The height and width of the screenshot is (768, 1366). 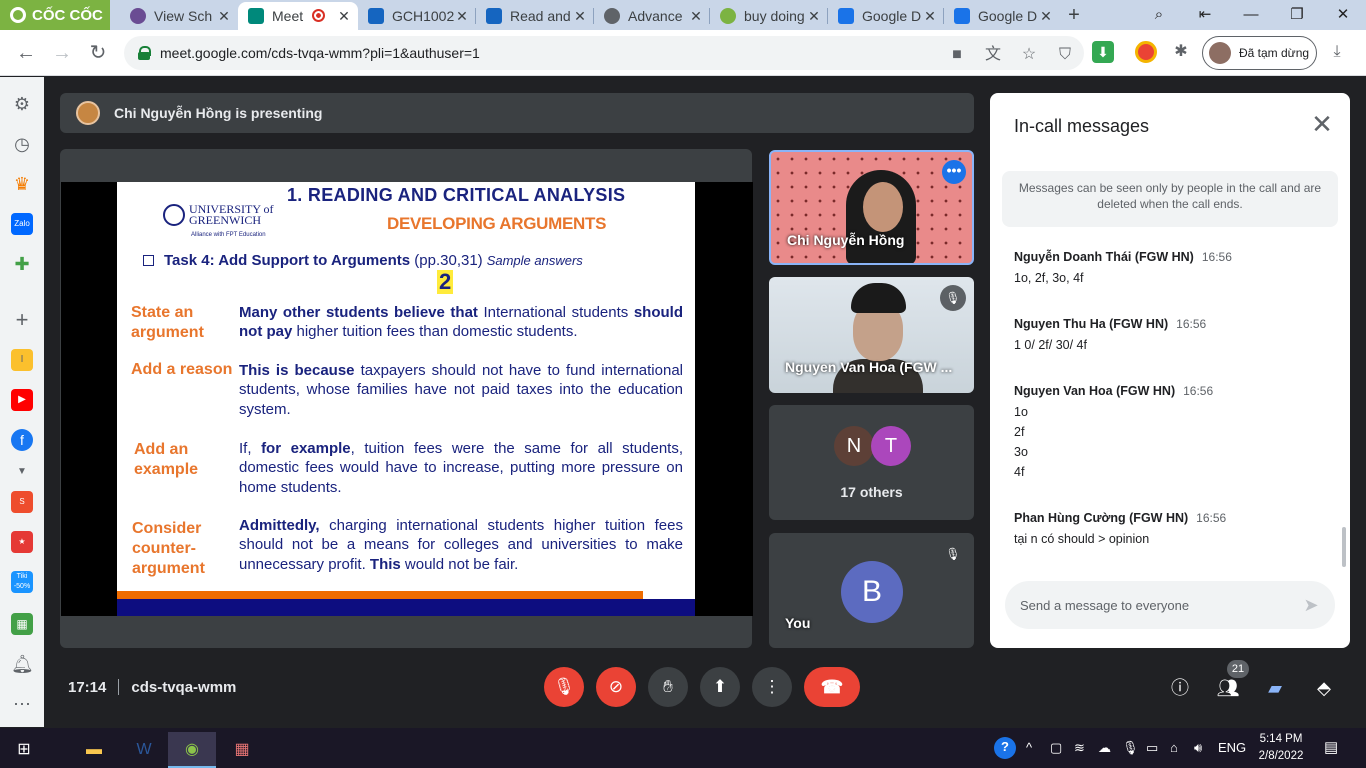 I want to click on chat-icon: ▰, so click(x=1275, y=688).